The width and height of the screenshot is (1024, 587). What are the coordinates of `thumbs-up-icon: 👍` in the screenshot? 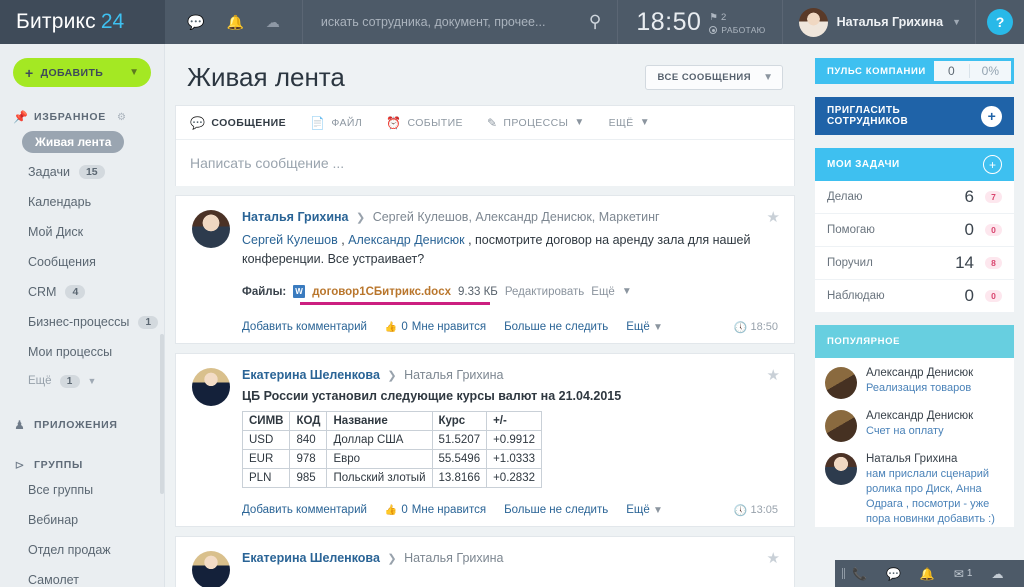 It's located at (391, 510).